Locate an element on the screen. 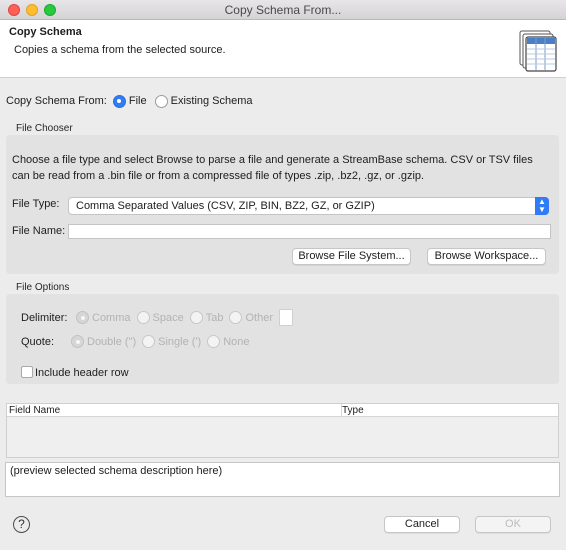 Image resolution: width=566 pixels, height=550 pixels. file-chooser-group-label: File Chooser is located at coordinates (44, 128).